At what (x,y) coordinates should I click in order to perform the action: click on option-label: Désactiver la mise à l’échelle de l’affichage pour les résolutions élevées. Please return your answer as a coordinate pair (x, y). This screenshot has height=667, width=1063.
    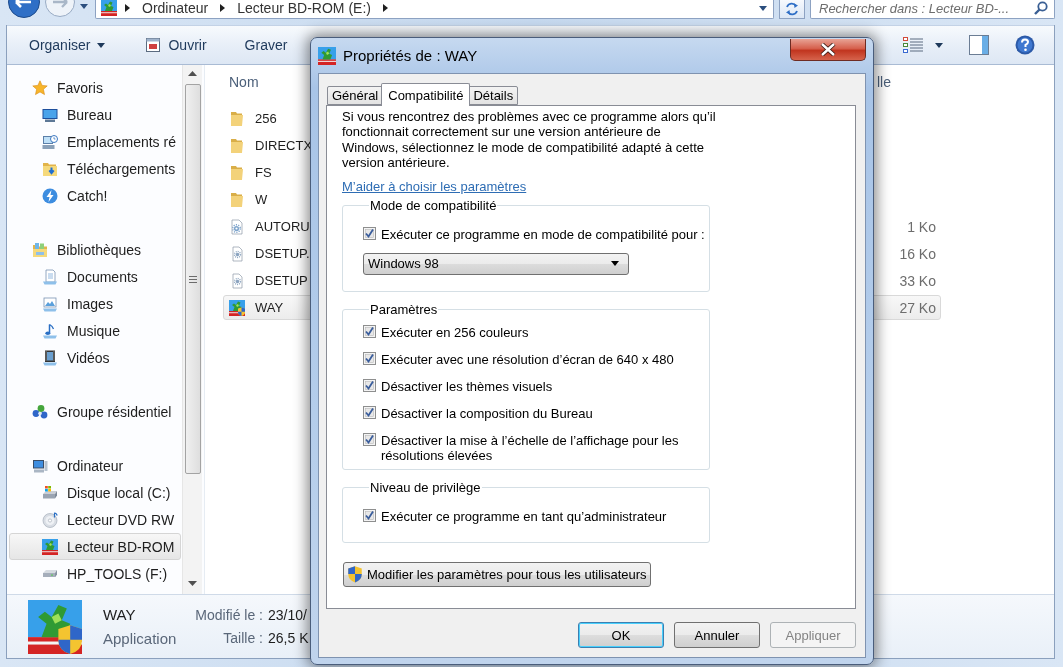
    Looking at the image, I should click on (530, 447).